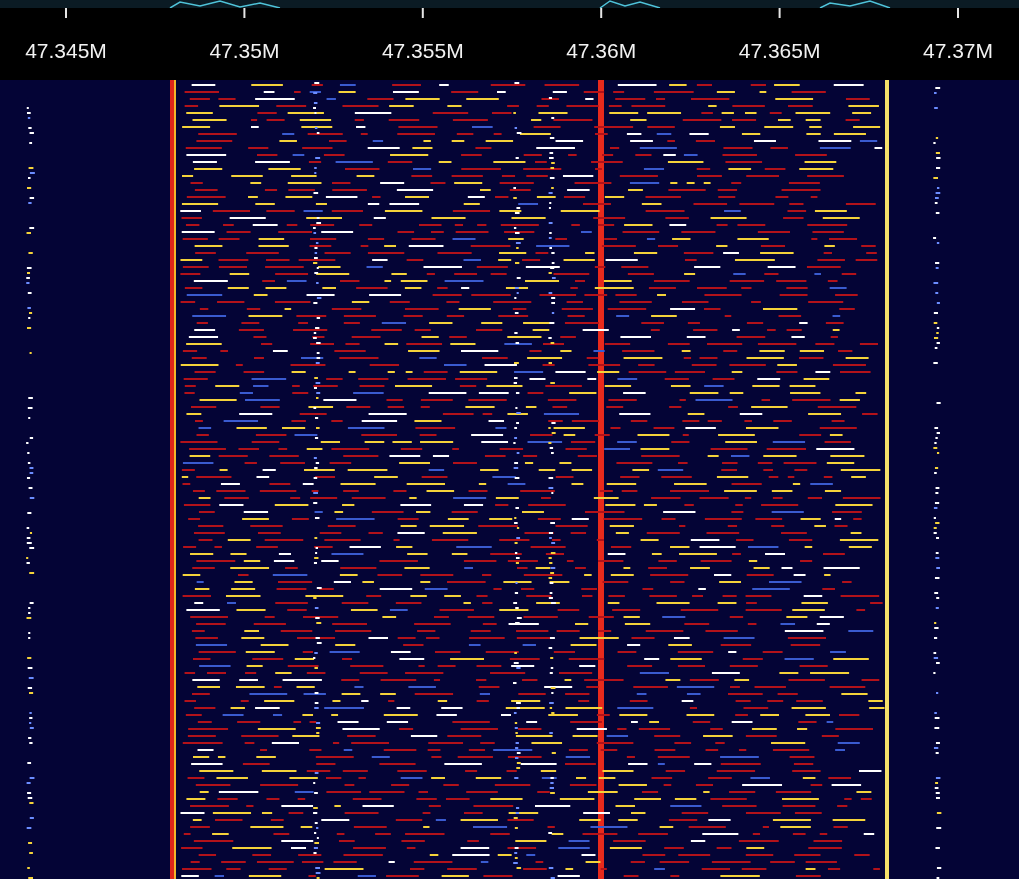 Image resolution: width=1019 pixels, height=879 pixels. What do you see at coordinates (958, 50) in the screenshot?
I see `frequency-label: 47.37M` at bounding box center [958, 50].